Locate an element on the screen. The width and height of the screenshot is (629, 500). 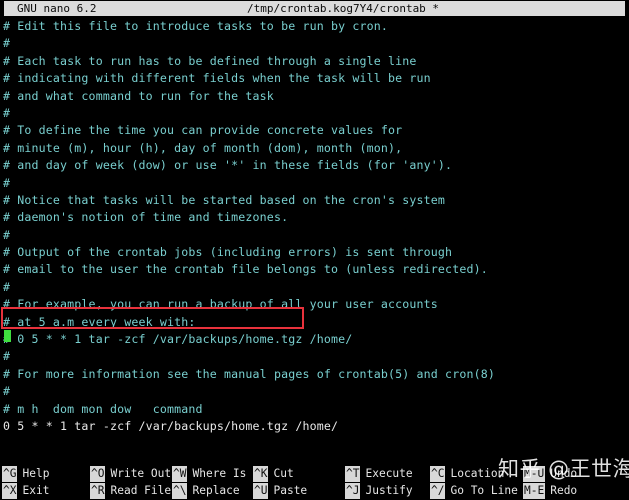
shortcut-label: Justify is located at coordinates (389, 490).